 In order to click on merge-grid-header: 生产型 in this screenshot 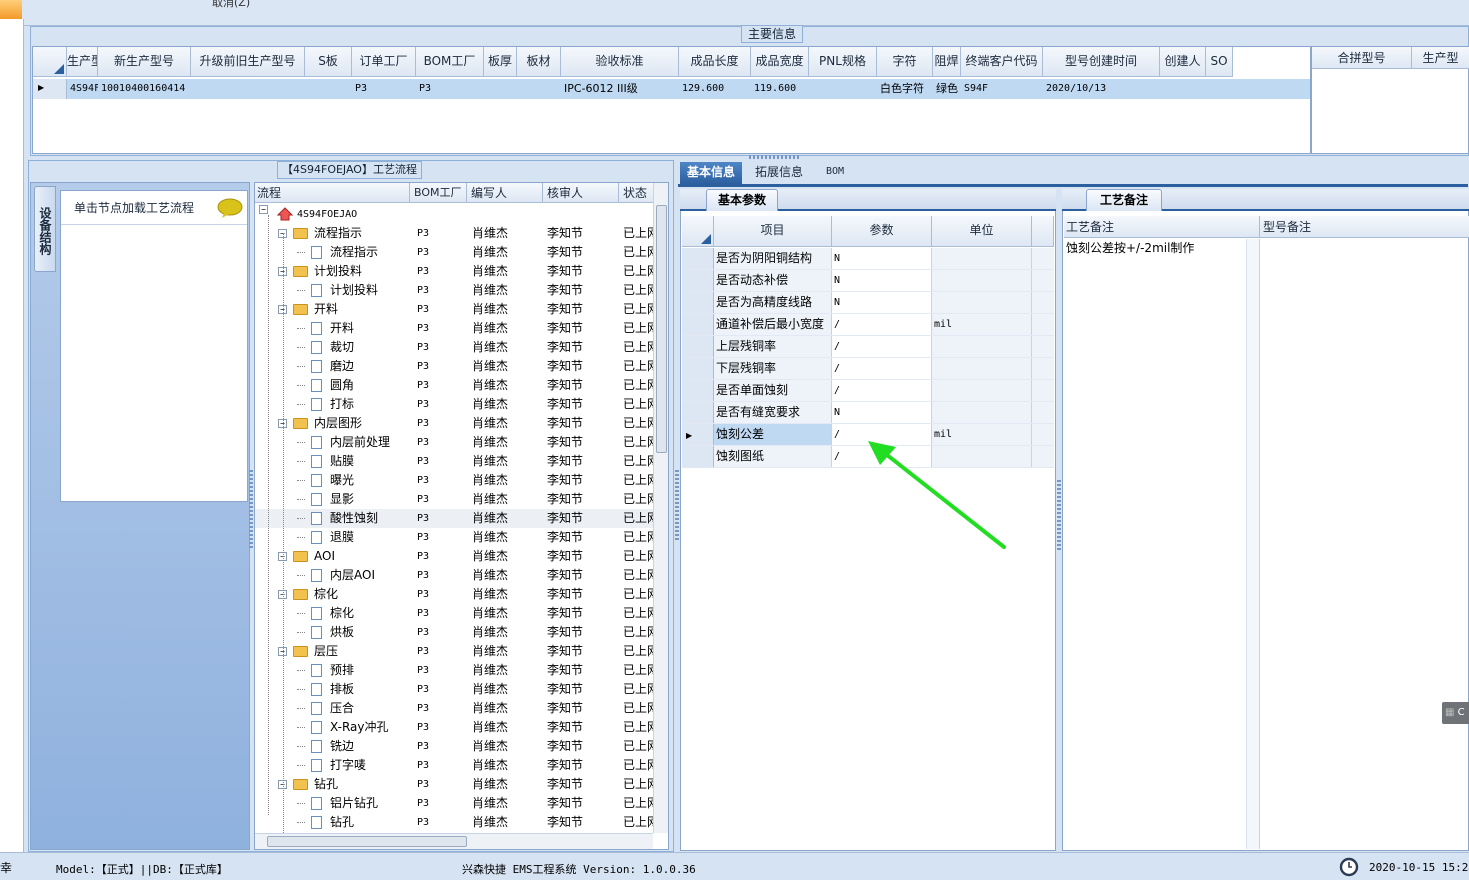, I will do `click(1440, 58)`.